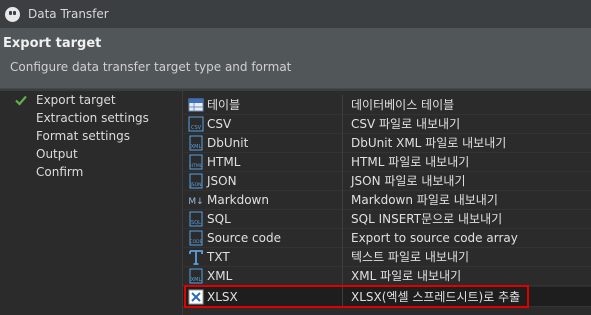  I want to click on format-name: CSV, so click(219, 123).